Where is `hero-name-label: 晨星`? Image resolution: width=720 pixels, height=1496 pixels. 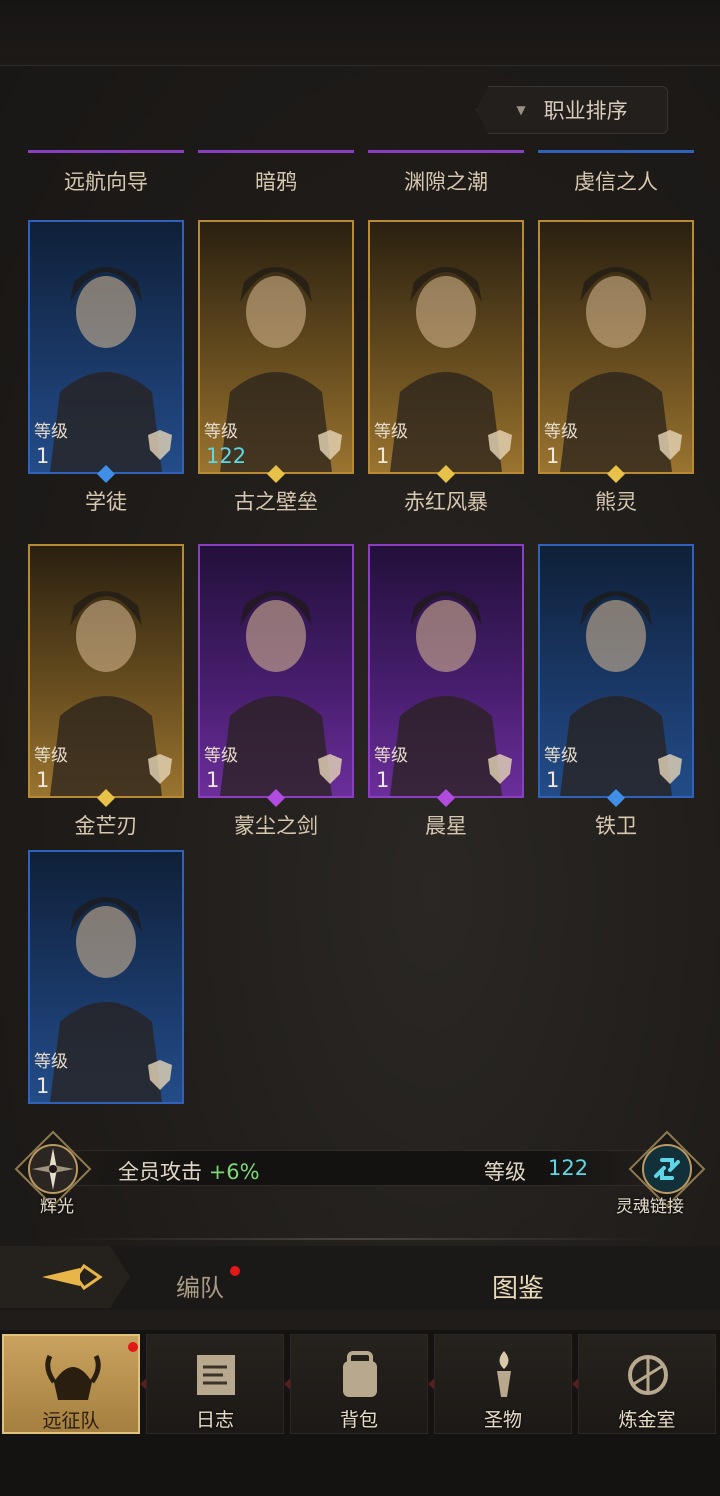 hero-name-label: 晨星 is located at coordinates (446, 826).